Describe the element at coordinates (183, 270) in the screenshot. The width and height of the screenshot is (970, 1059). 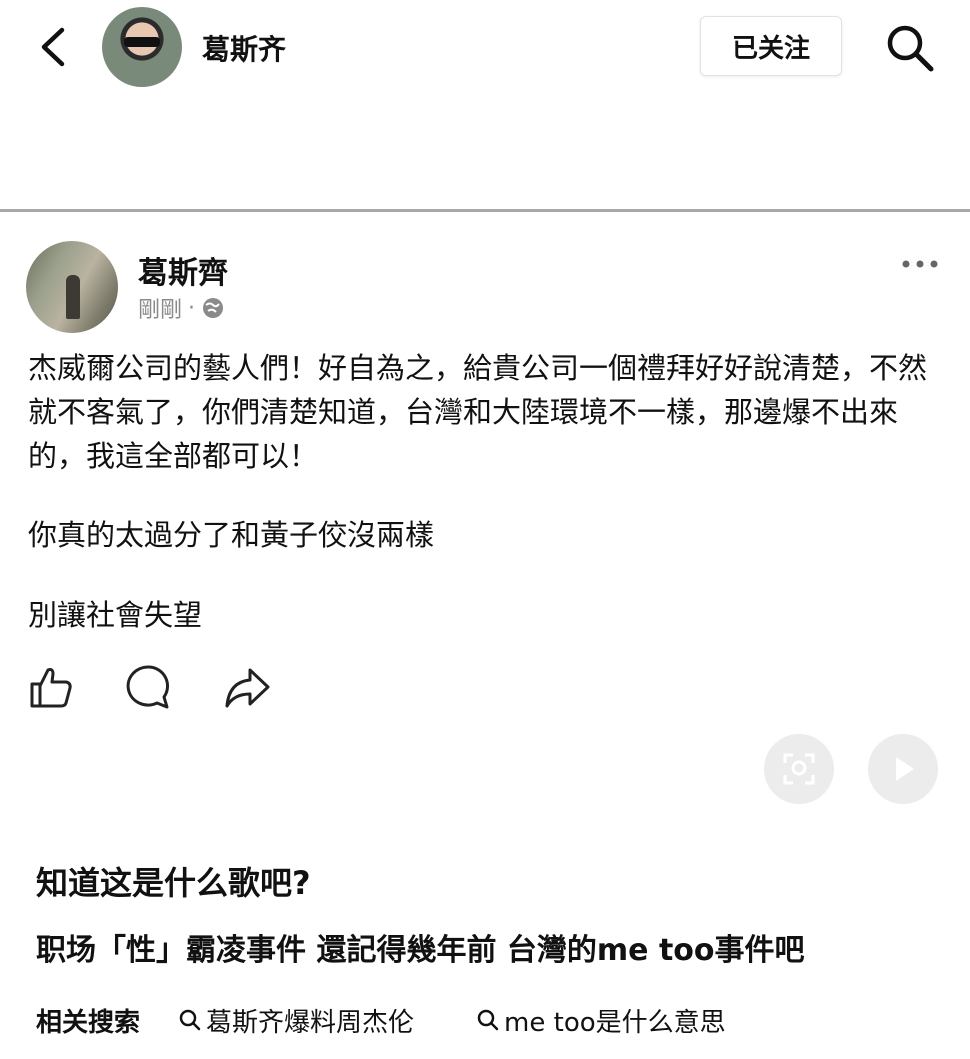
I see `post-author-name: 葛斯齊` at that location.